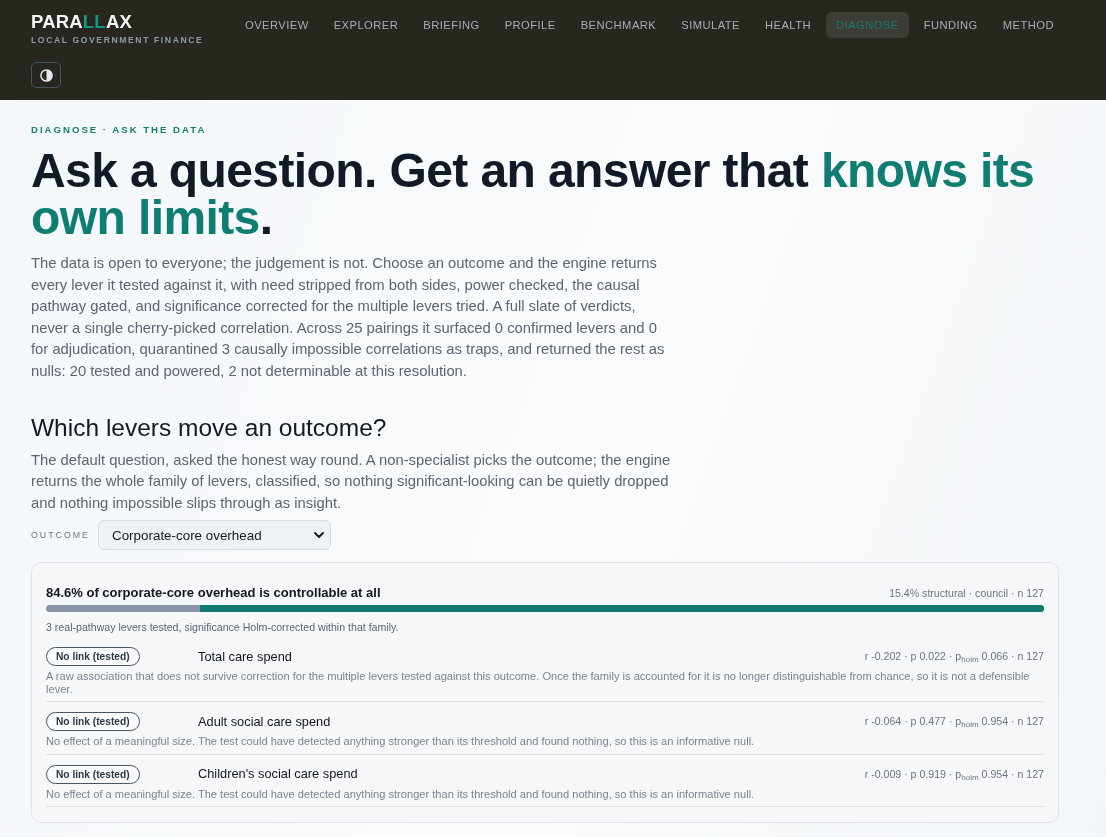  What do you see at coordinates (277, 25) in the screenshot?
I see `nav-tab: OVERVIEW` at bounding box center [277, 25].